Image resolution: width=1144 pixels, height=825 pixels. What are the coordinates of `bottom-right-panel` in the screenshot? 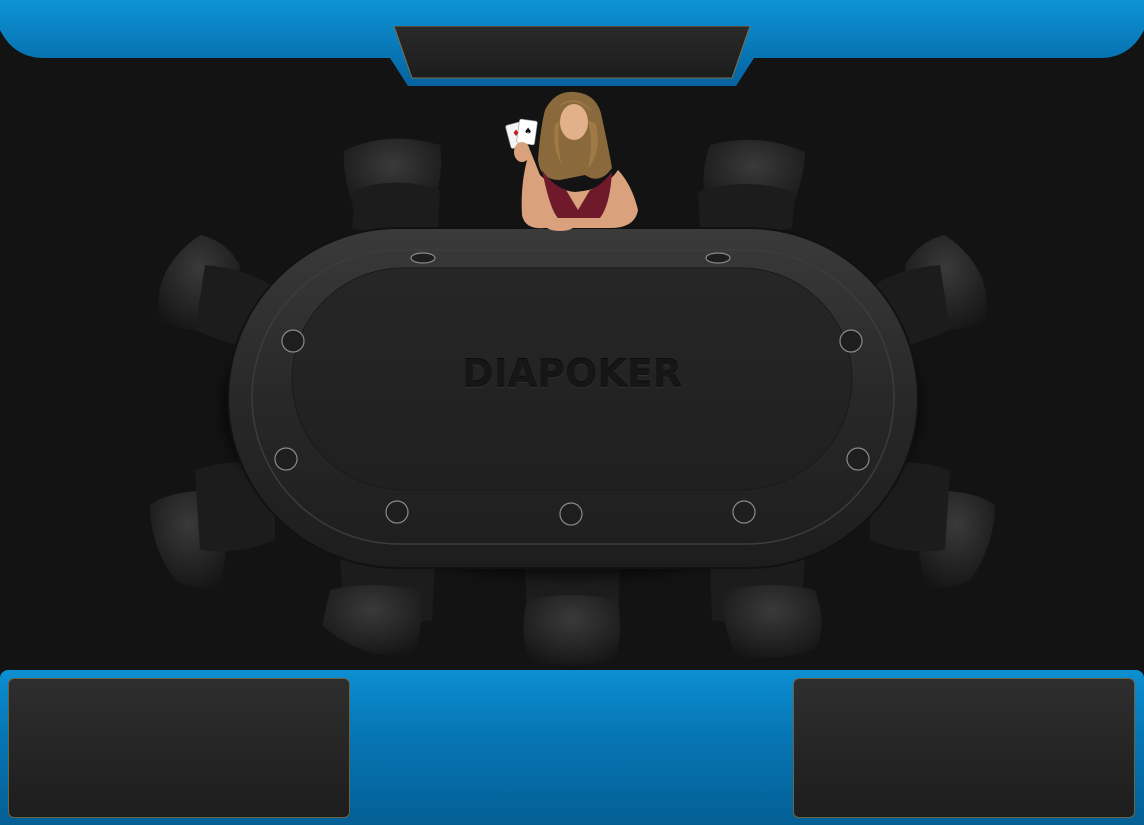 It's located at (964, 748).